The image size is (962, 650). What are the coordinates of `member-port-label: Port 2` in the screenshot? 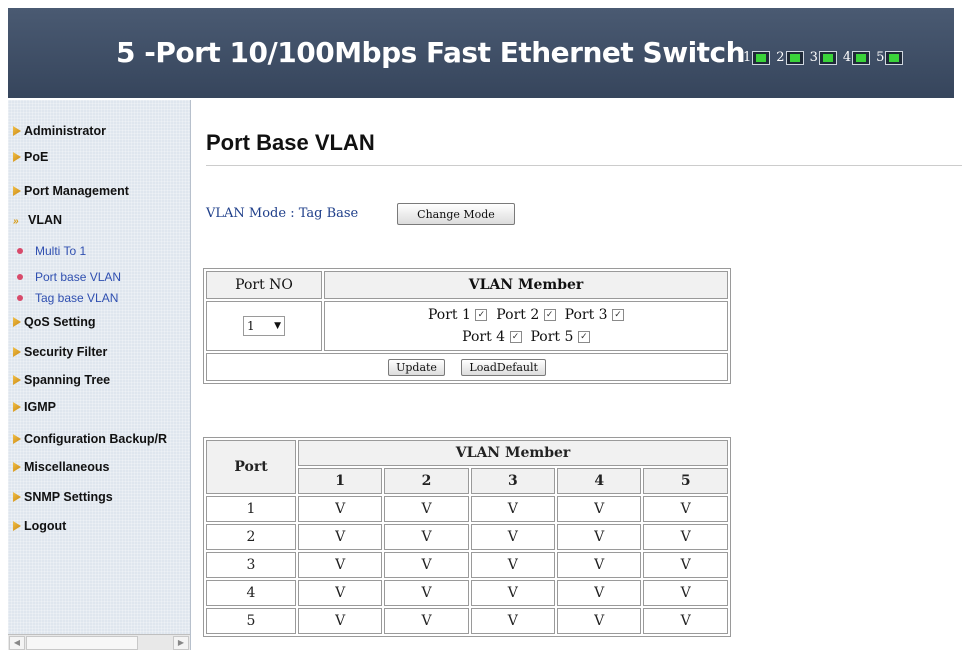 It's located at (518, 315).